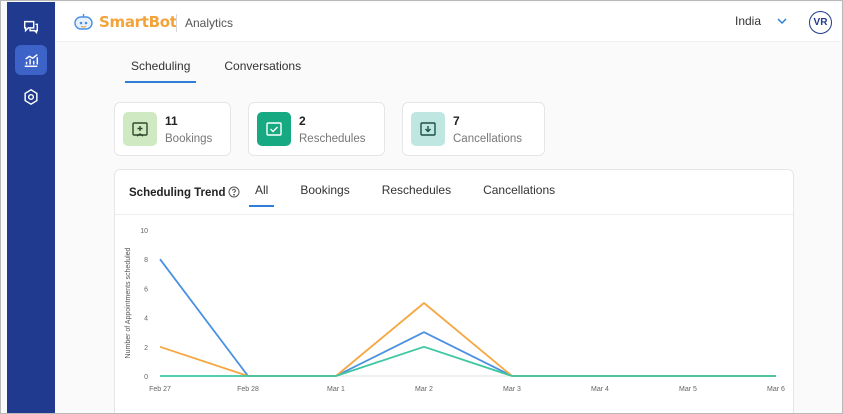  Describe the element at coordinates (138, 22) in the screenshot. I see `brand-name: SmartBot` at that location.